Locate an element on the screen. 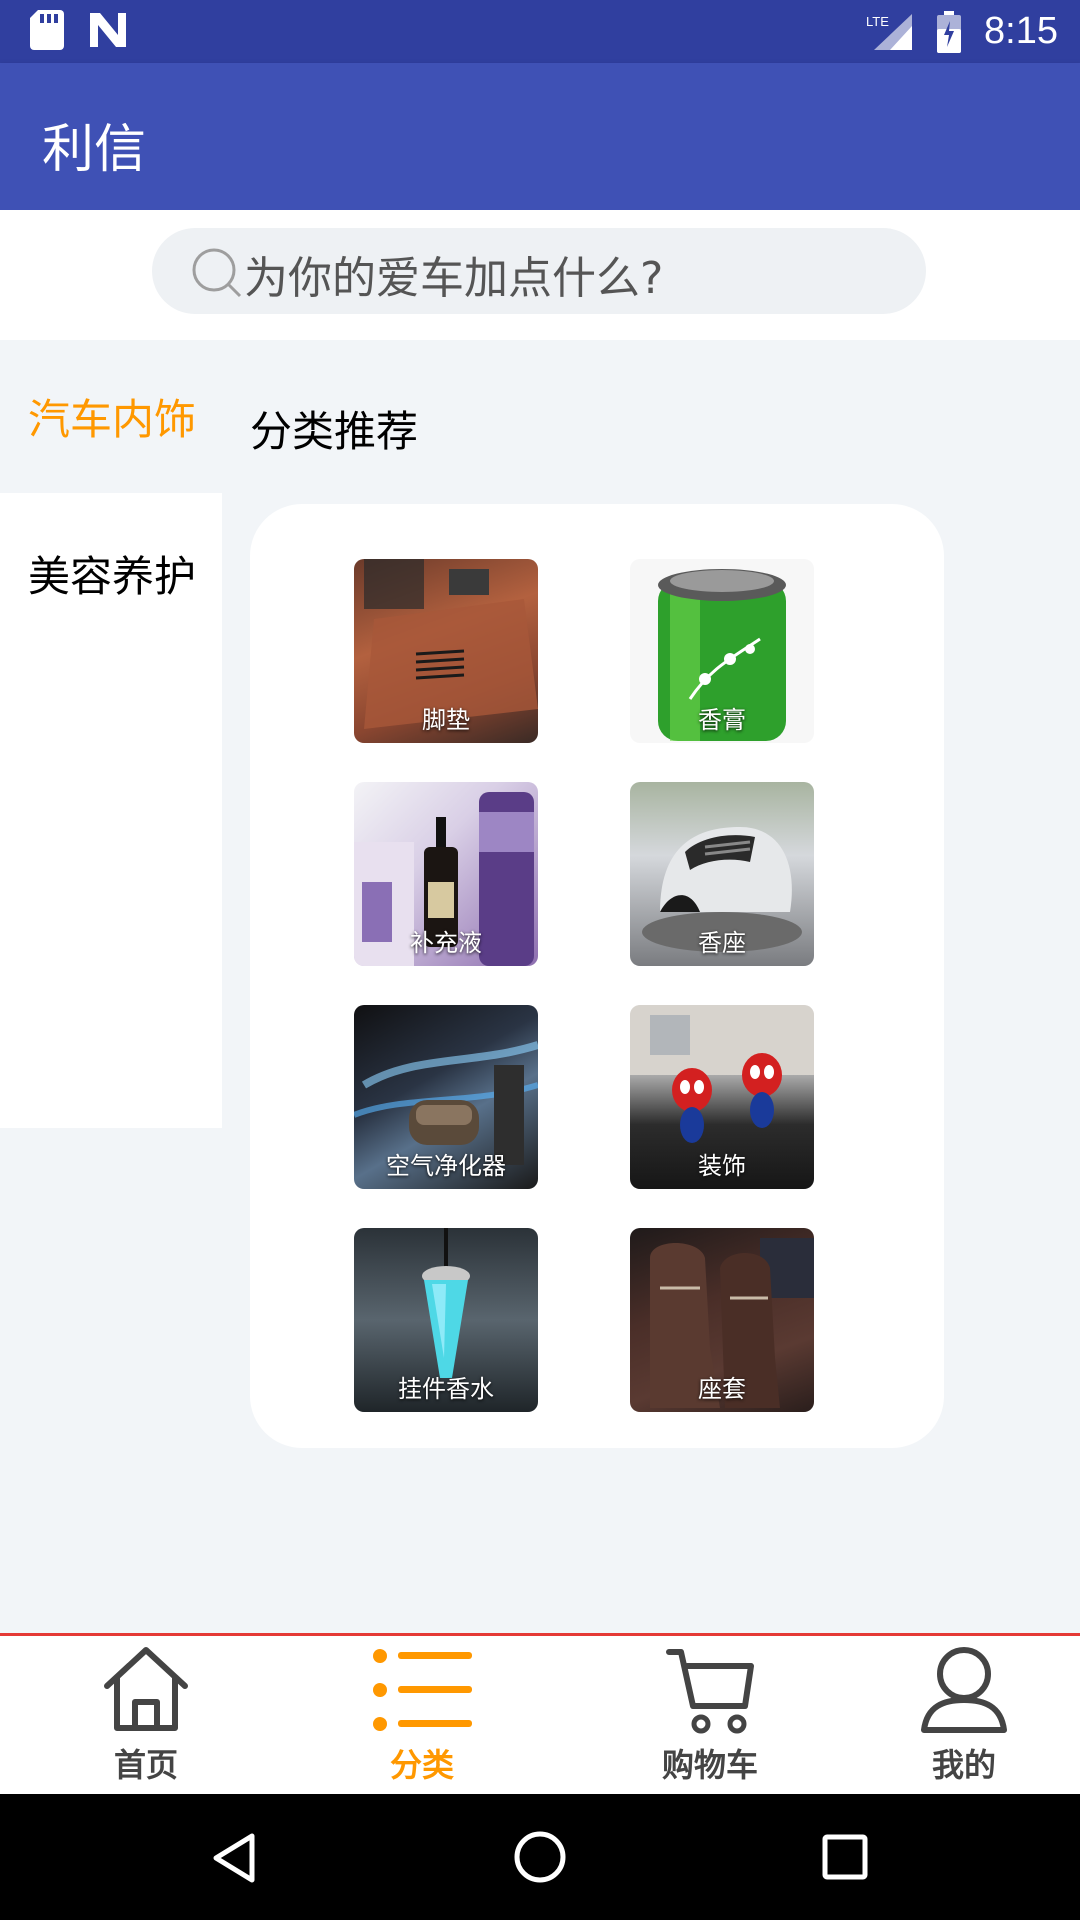 This screenshot has height=1920, width=1080. nav-item-category: 分类 is located at coordinates (422, 1719).